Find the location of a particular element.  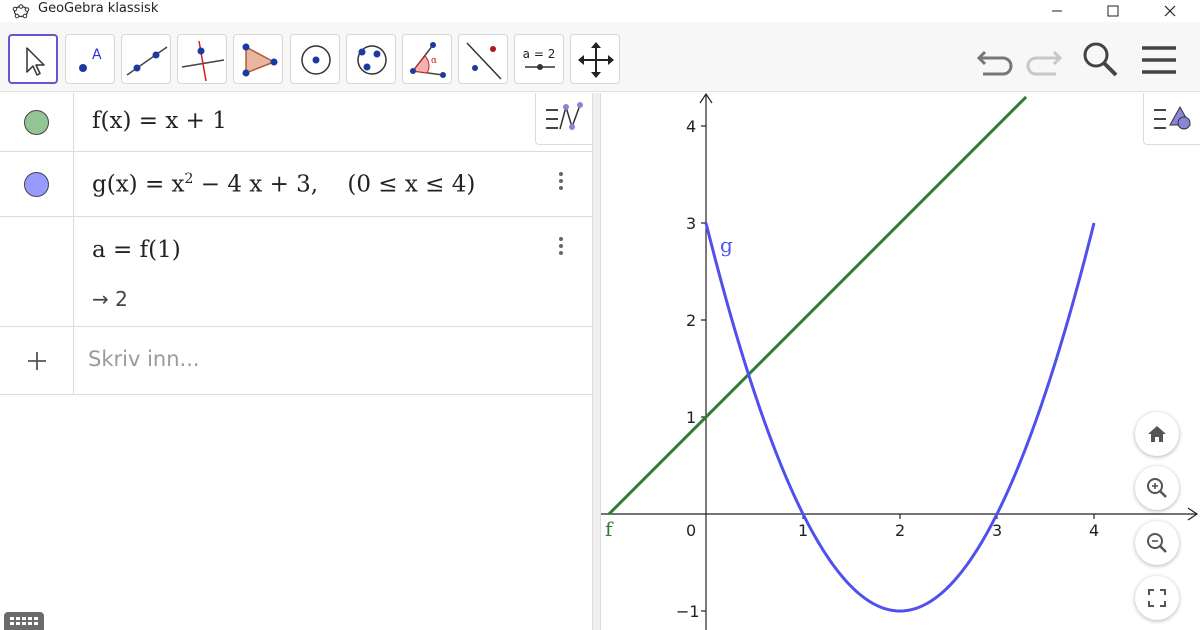

window-title: GeoGebra klassisk is located at coordinates (98, 8).